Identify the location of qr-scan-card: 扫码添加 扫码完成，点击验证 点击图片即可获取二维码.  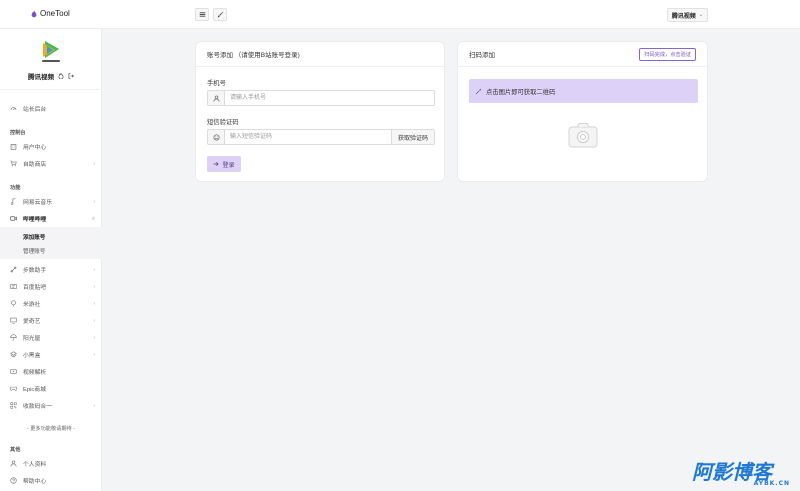
(582, 111).